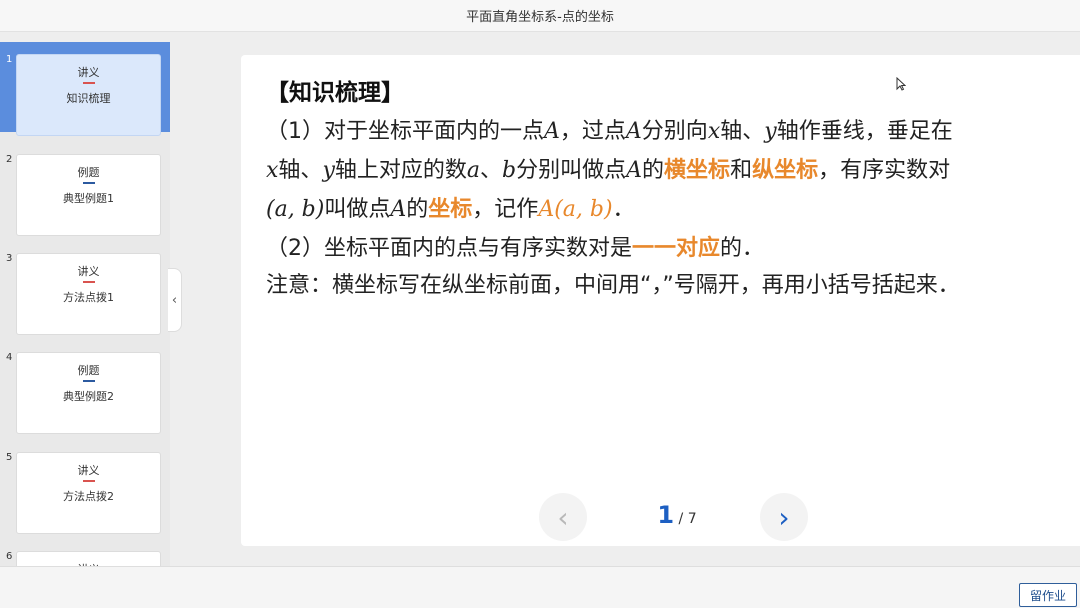  I want to click on slide-title: 典型例题2, so click(88, 396).